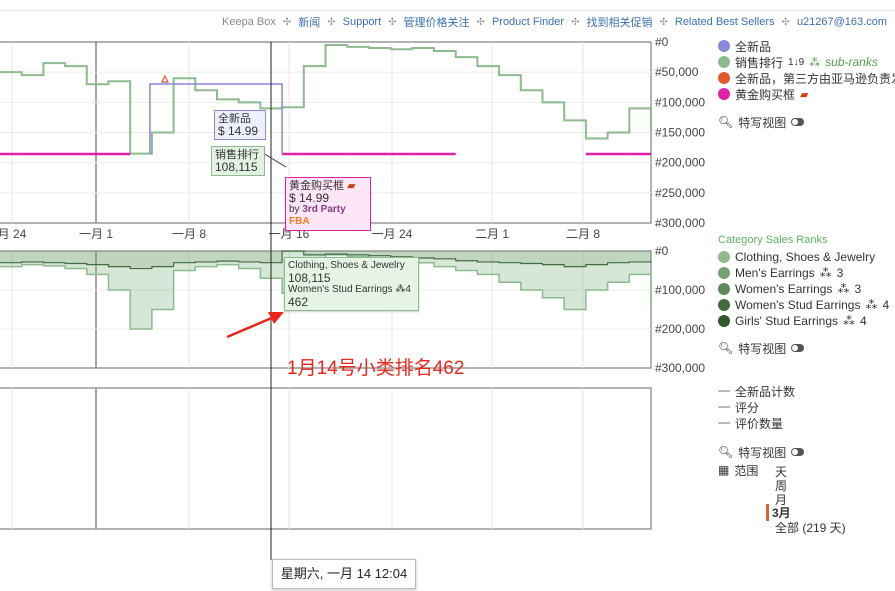 The width and height of the screenshot is (895, 591). Describe the element at coordinates (759, 423) in the screenshot. I see `legend-label: 评价数量` at that location.